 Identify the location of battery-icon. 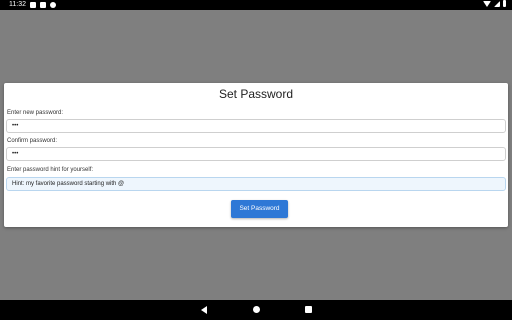
(504, 3).